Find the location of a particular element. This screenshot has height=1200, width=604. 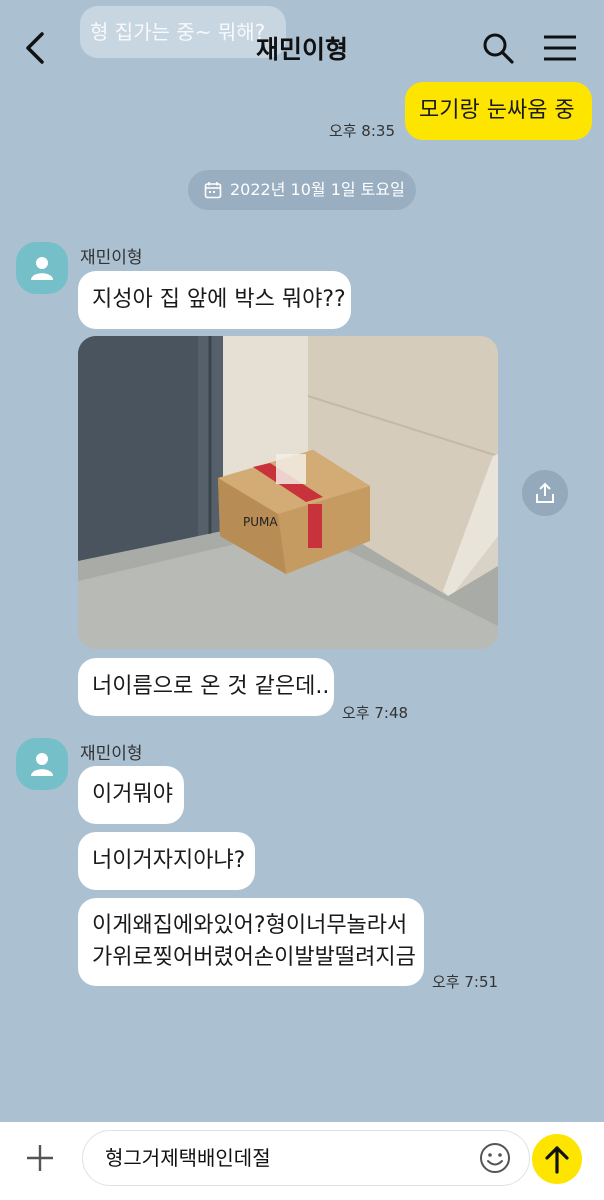

their-message-bubble: 지성아 집 앞에 박스 뭐야?? is located at coordinates (214, 300).